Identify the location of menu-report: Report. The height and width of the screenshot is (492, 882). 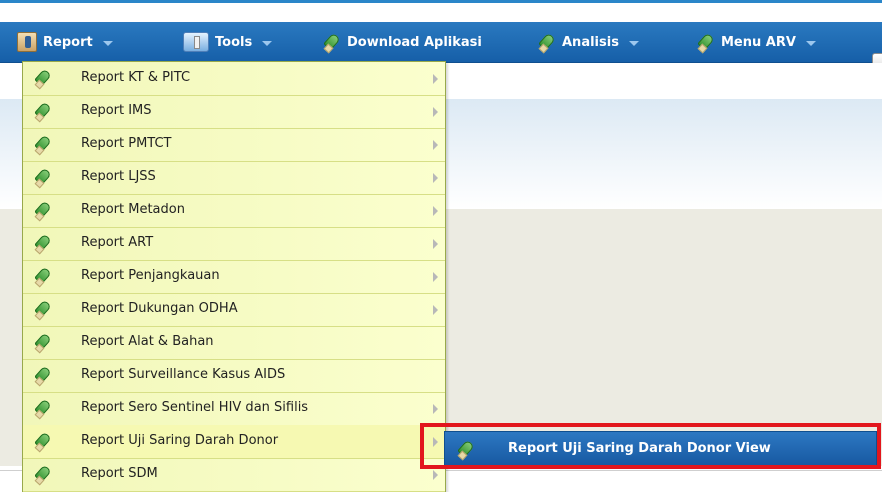
(65, 42).